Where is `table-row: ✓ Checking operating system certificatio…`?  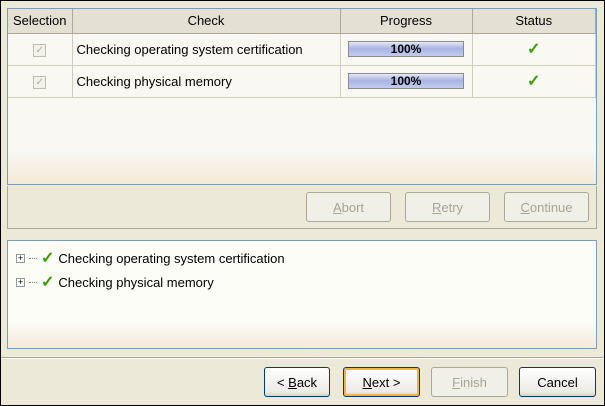 table-row: ✓ Checking operating system certificatio… is located at coordinates (302, 49).